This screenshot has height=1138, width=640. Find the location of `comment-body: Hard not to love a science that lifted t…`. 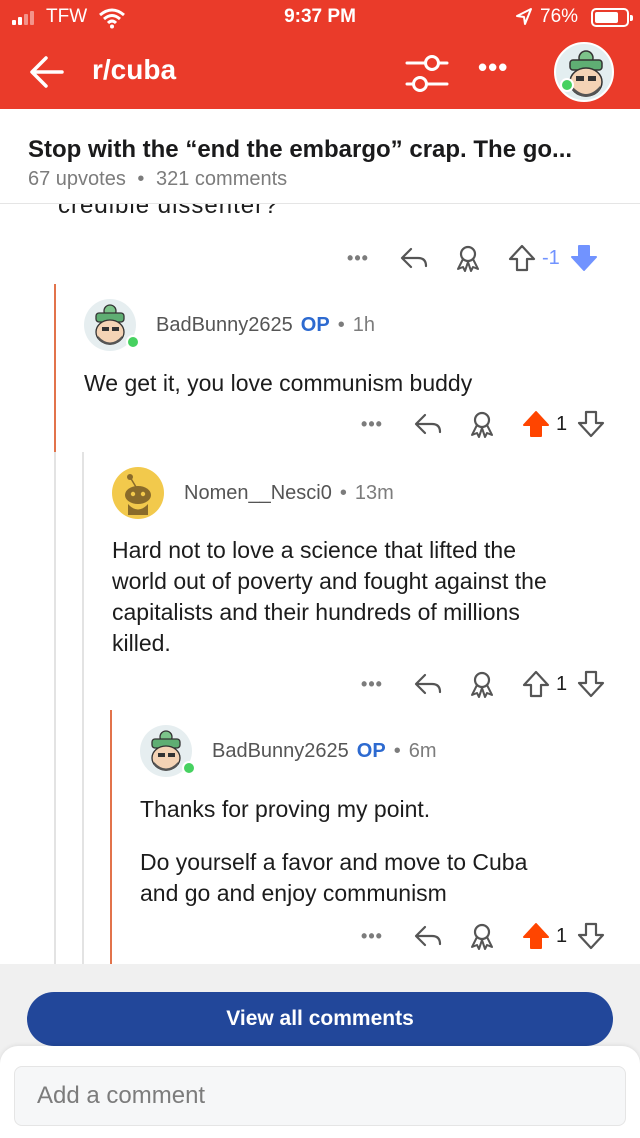

comment-body: Hard not to love a science that lifted t… is located at coordinates (329, 597).